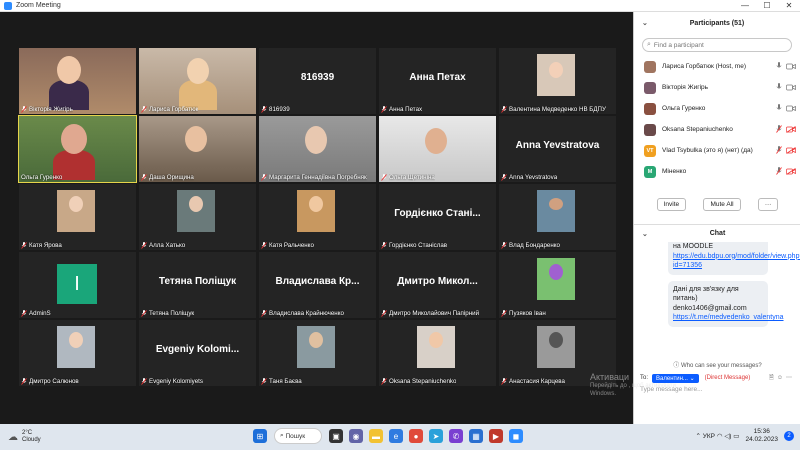 The height and width of the screenshot is (450, 800). I want to click on more-options-button: ···, so click(768, 204).